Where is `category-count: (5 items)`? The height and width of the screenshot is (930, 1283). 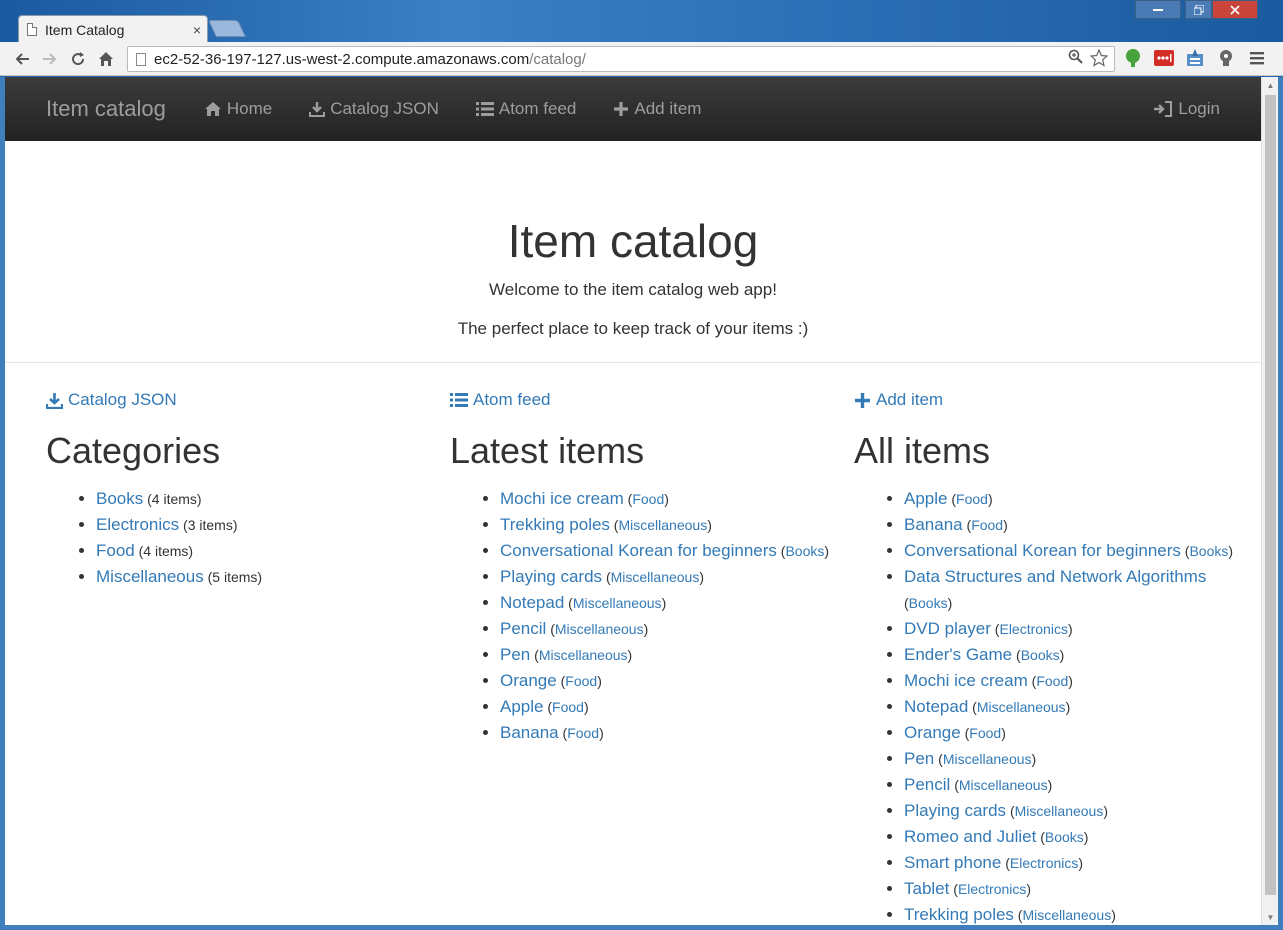 category-count: (5 items) is located at coordinates (233, 577).